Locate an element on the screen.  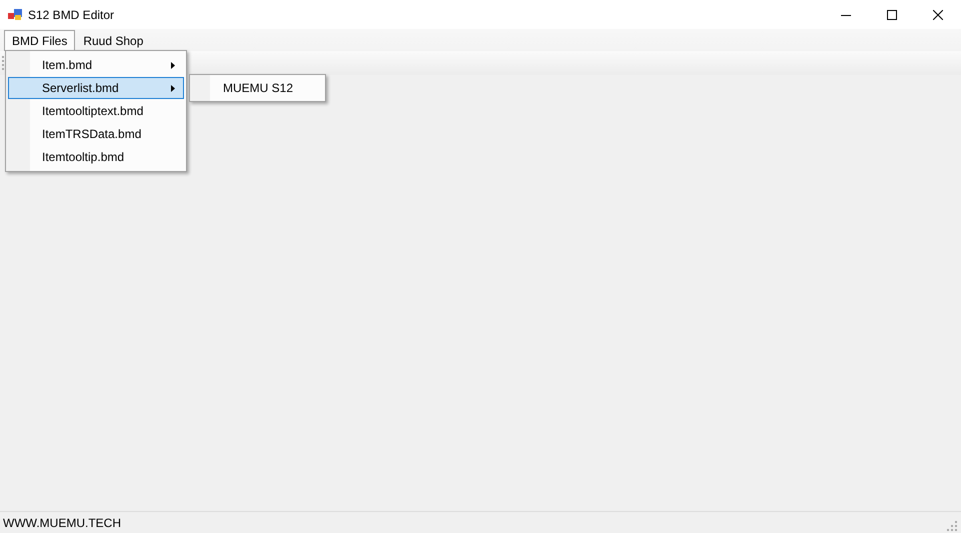
close-icon is located at coordinates (938, 15).